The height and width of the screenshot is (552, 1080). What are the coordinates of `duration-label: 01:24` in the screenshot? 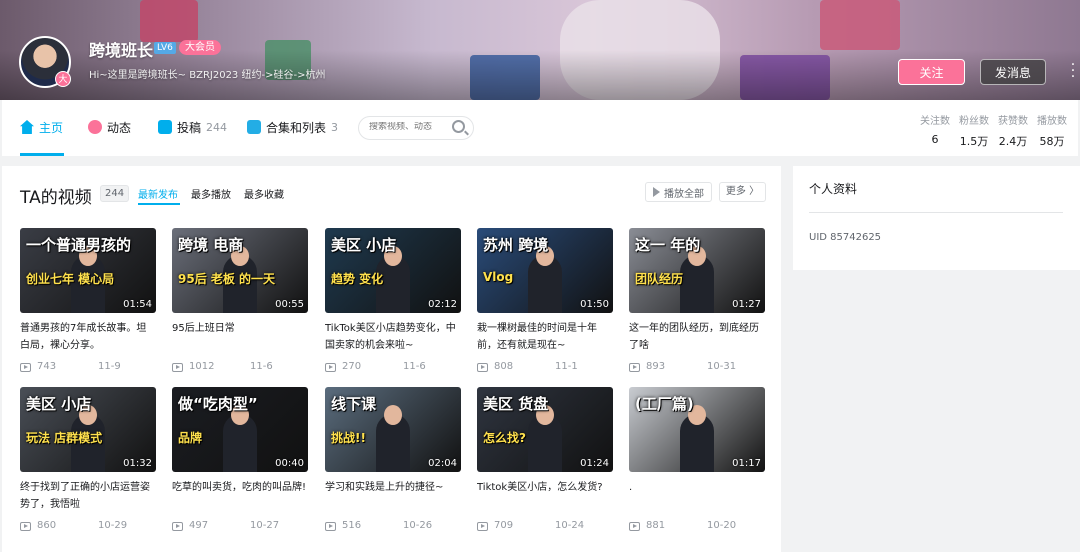 It's located at (594, 463).